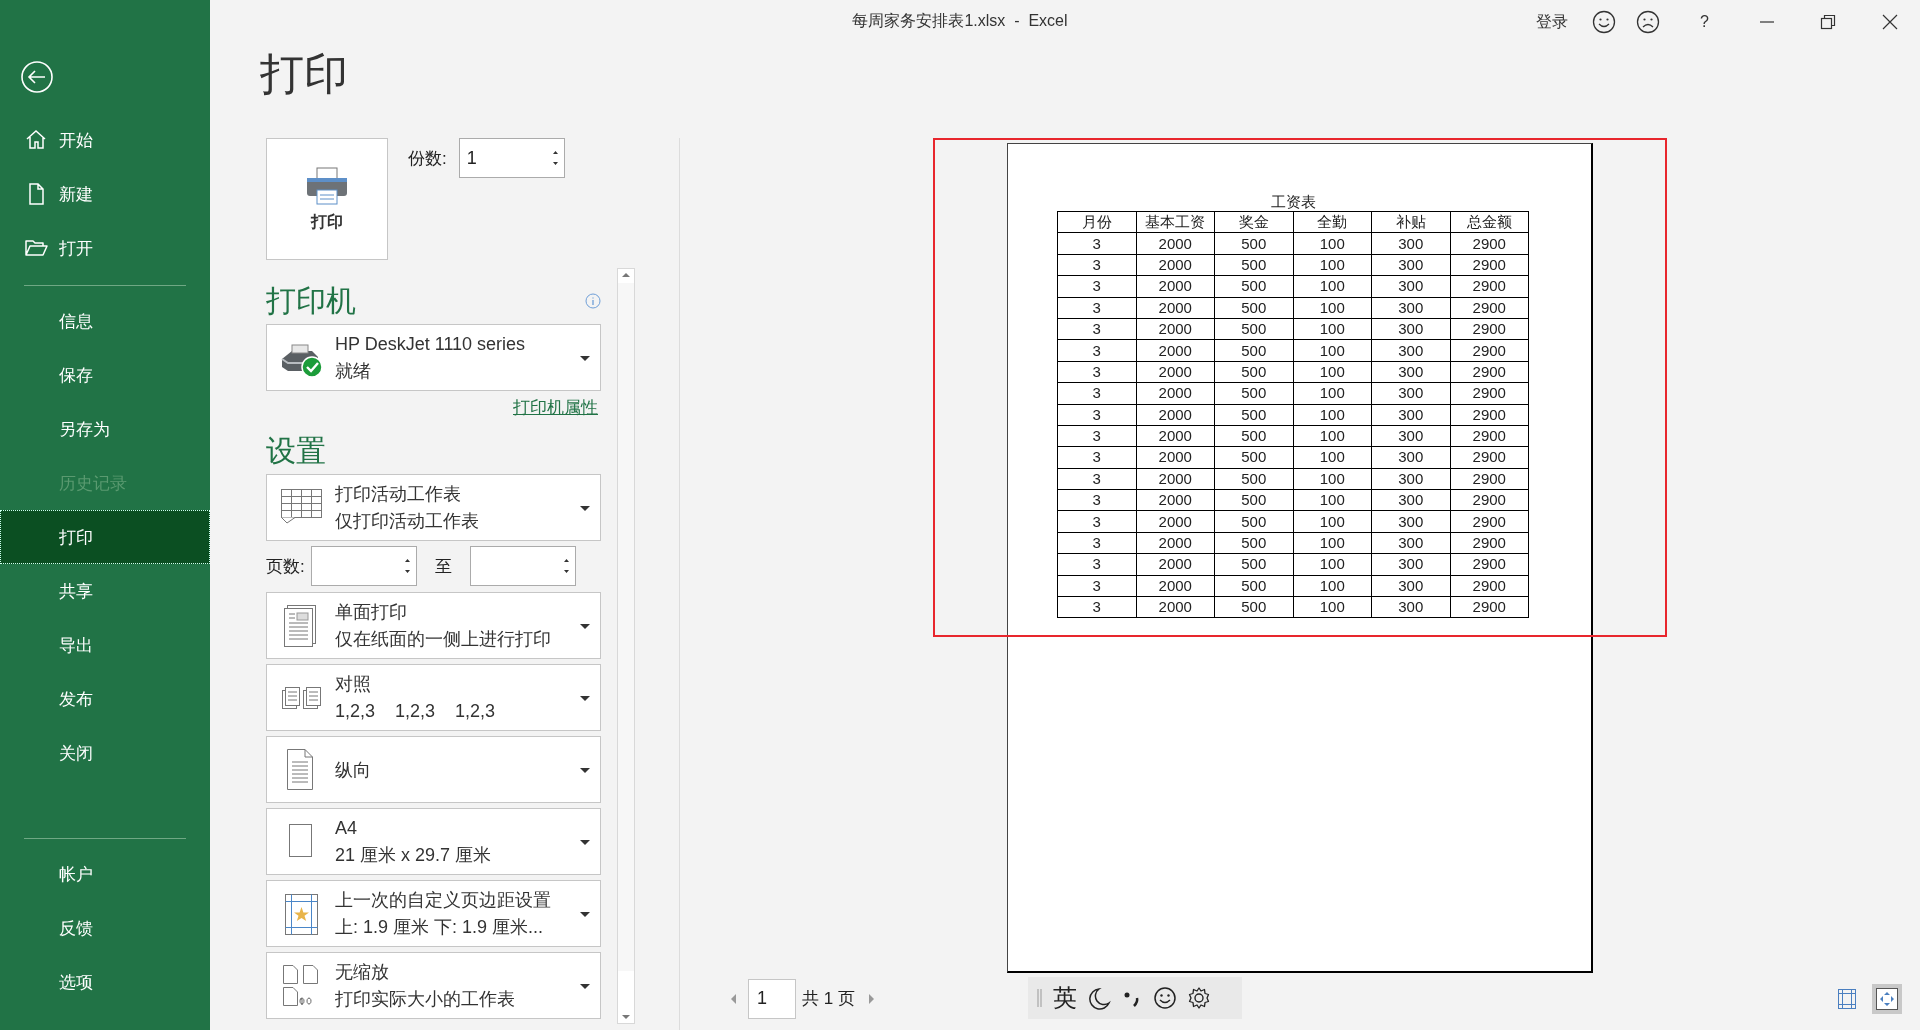 This screenshot has width=1920, height=1030. Describe the element at coordinates (1199, 998) in the screenshot. I see `settings-icon` at that location.